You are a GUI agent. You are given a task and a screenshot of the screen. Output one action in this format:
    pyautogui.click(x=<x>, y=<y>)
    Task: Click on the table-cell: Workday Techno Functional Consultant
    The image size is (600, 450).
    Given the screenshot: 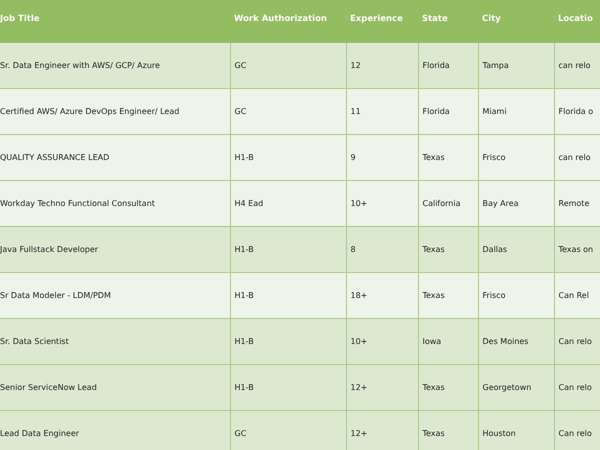 What is the action you would take?
    pyautogui.click(x=115, y=203)
    